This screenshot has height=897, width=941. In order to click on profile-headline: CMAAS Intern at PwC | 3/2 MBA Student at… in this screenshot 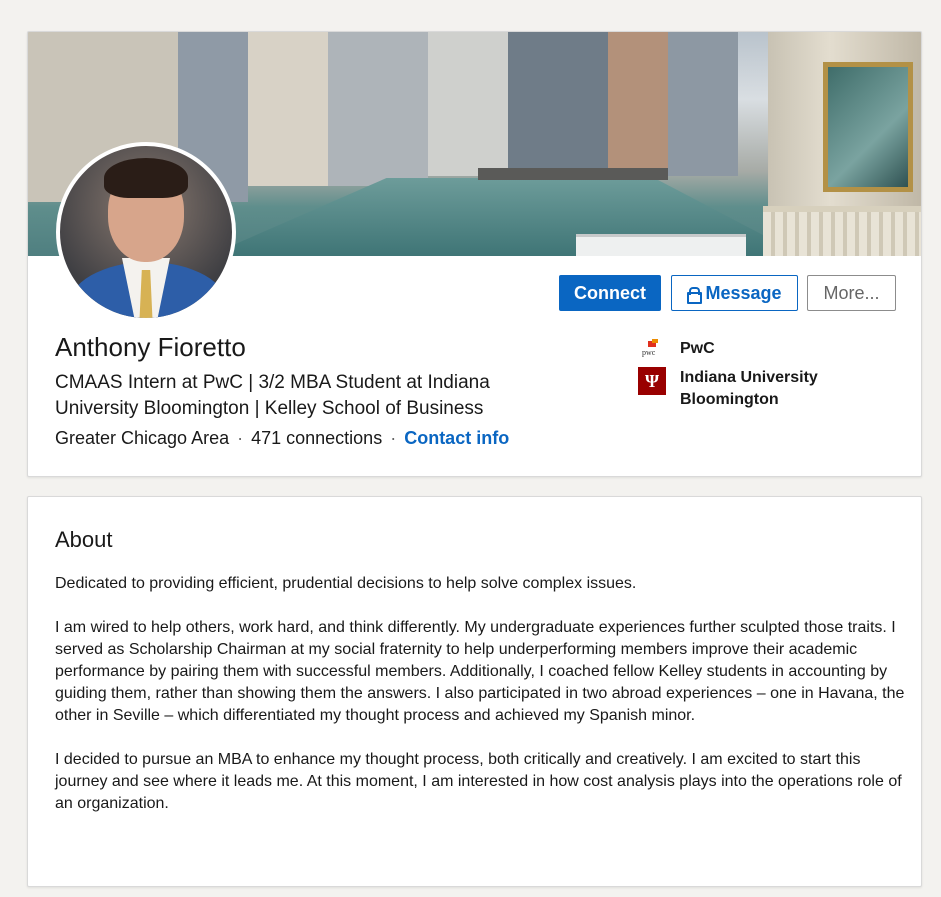, I will do `click(272, 395)`.